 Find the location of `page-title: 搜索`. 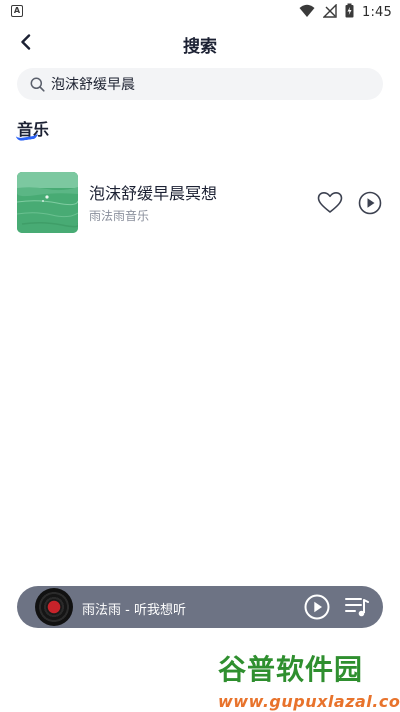

page-title: 搜索 is located at coordinates (200, 47).